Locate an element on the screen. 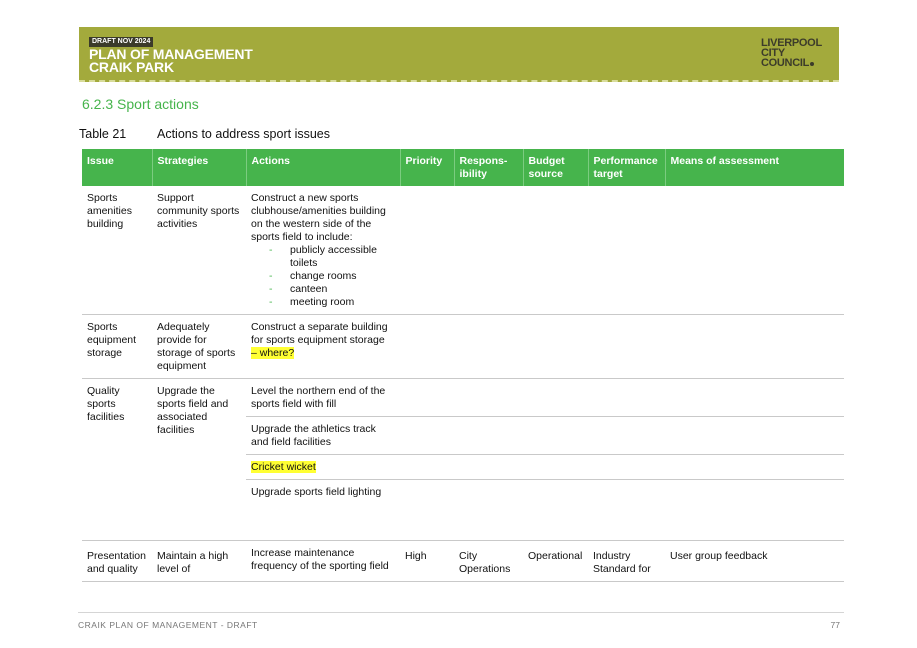 The width and height of the screenshot is (917, 648). title-line-2: CRAIK PARK is located at coordinates (131, 67).